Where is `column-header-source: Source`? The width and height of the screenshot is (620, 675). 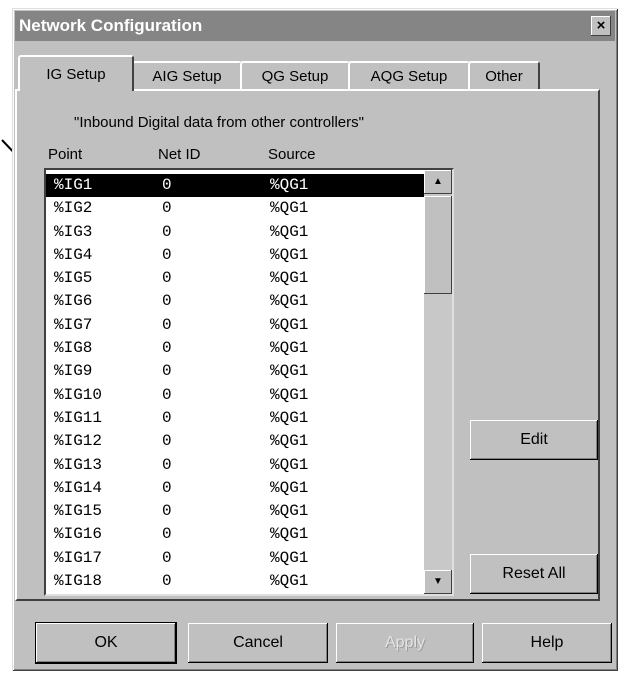 column-header-source: Source is located at coordinates (292, 154).